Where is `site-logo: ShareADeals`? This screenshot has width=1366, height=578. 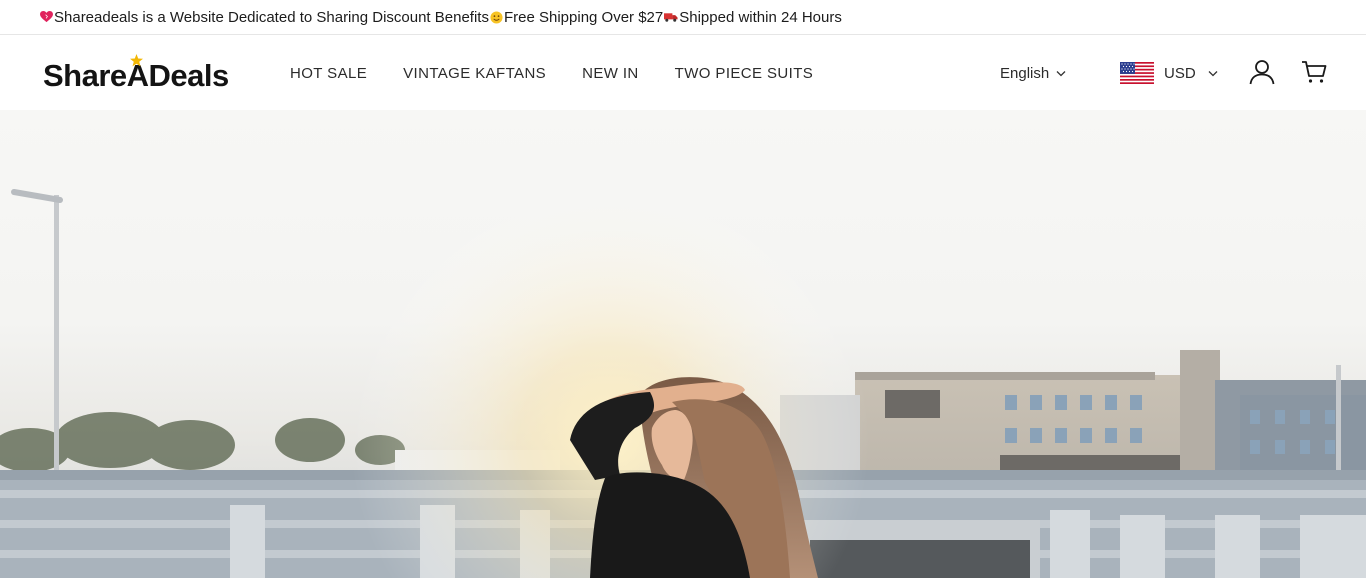
site-logo: ShareADeals is located at coordinates (138, 75).